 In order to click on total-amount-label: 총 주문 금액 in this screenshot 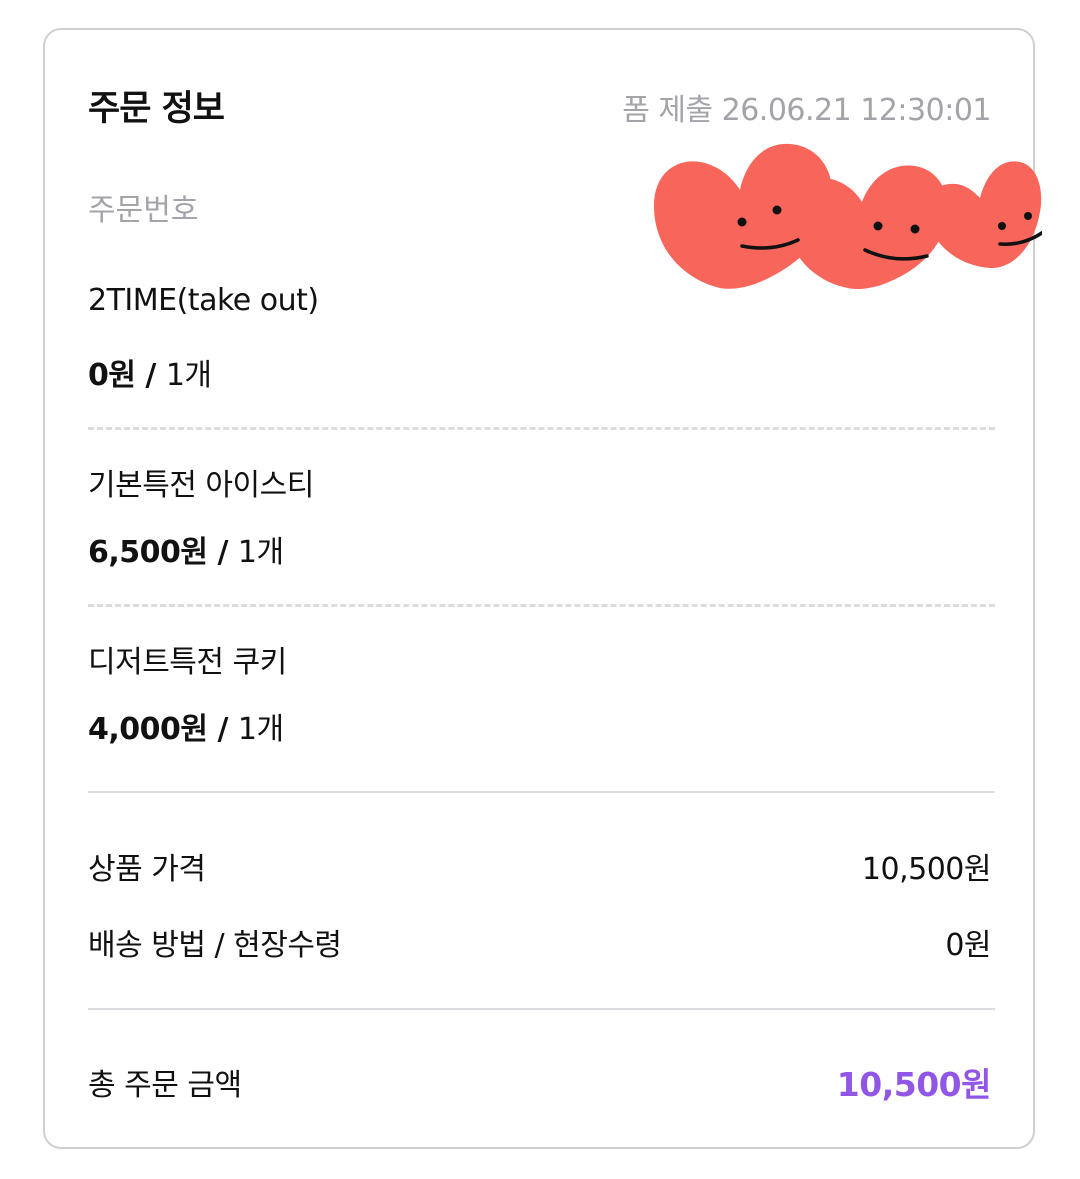, I will do `click(165, 1085)`.